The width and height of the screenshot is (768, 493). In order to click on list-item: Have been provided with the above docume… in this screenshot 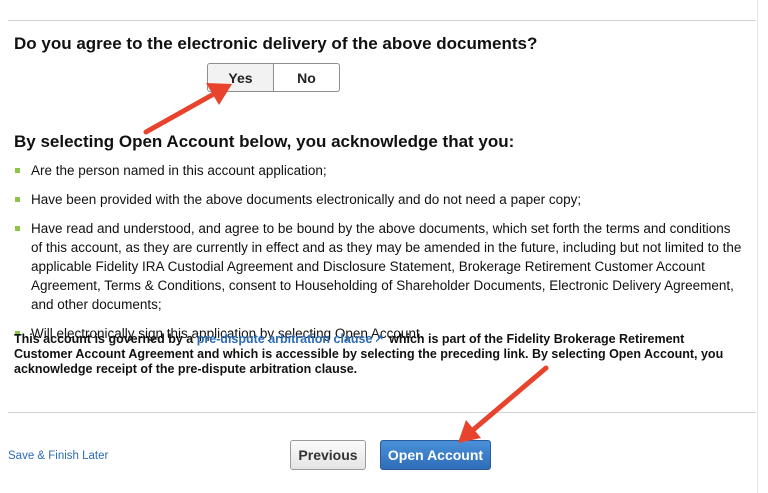, I will do `click(379, 199)`.